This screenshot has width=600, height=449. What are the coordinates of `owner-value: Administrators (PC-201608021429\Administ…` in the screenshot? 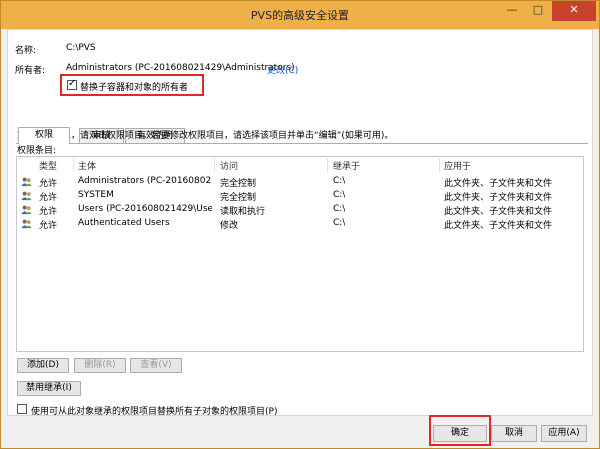 It's located at (180, 68).